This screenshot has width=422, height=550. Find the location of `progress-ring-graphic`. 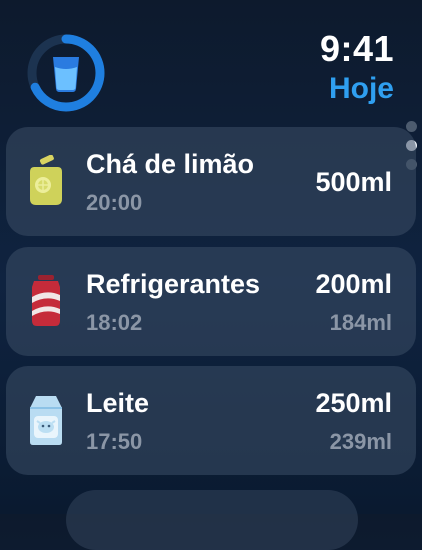

progress-ring-graphic is located at coordinates (66, 73).